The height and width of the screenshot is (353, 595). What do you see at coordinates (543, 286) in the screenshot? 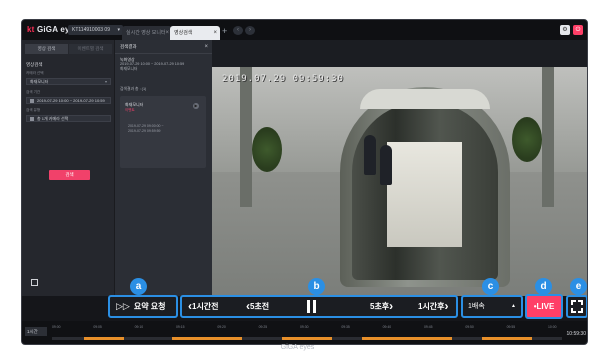
I see `callout-badge-d: d` at bounding box center [543, 286].